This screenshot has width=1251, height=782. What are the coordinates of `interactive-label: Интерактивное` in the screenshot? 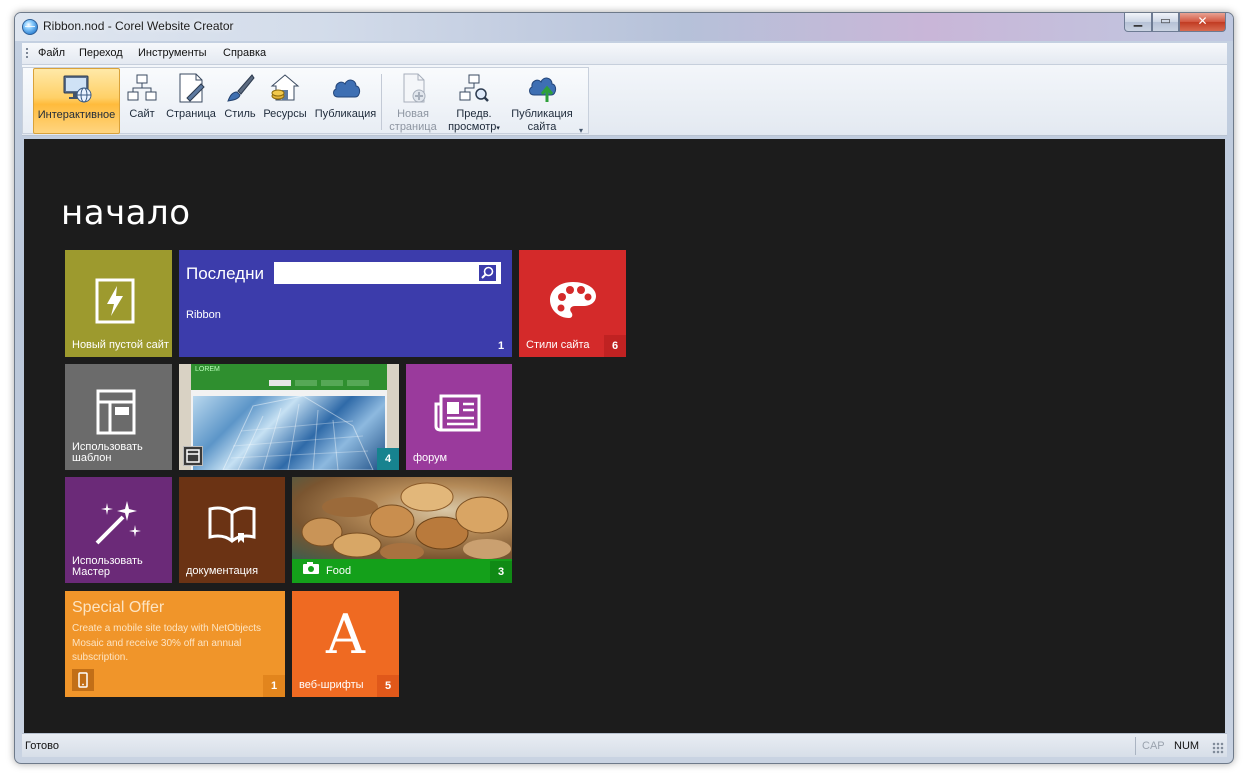 It's located at (76, 115).